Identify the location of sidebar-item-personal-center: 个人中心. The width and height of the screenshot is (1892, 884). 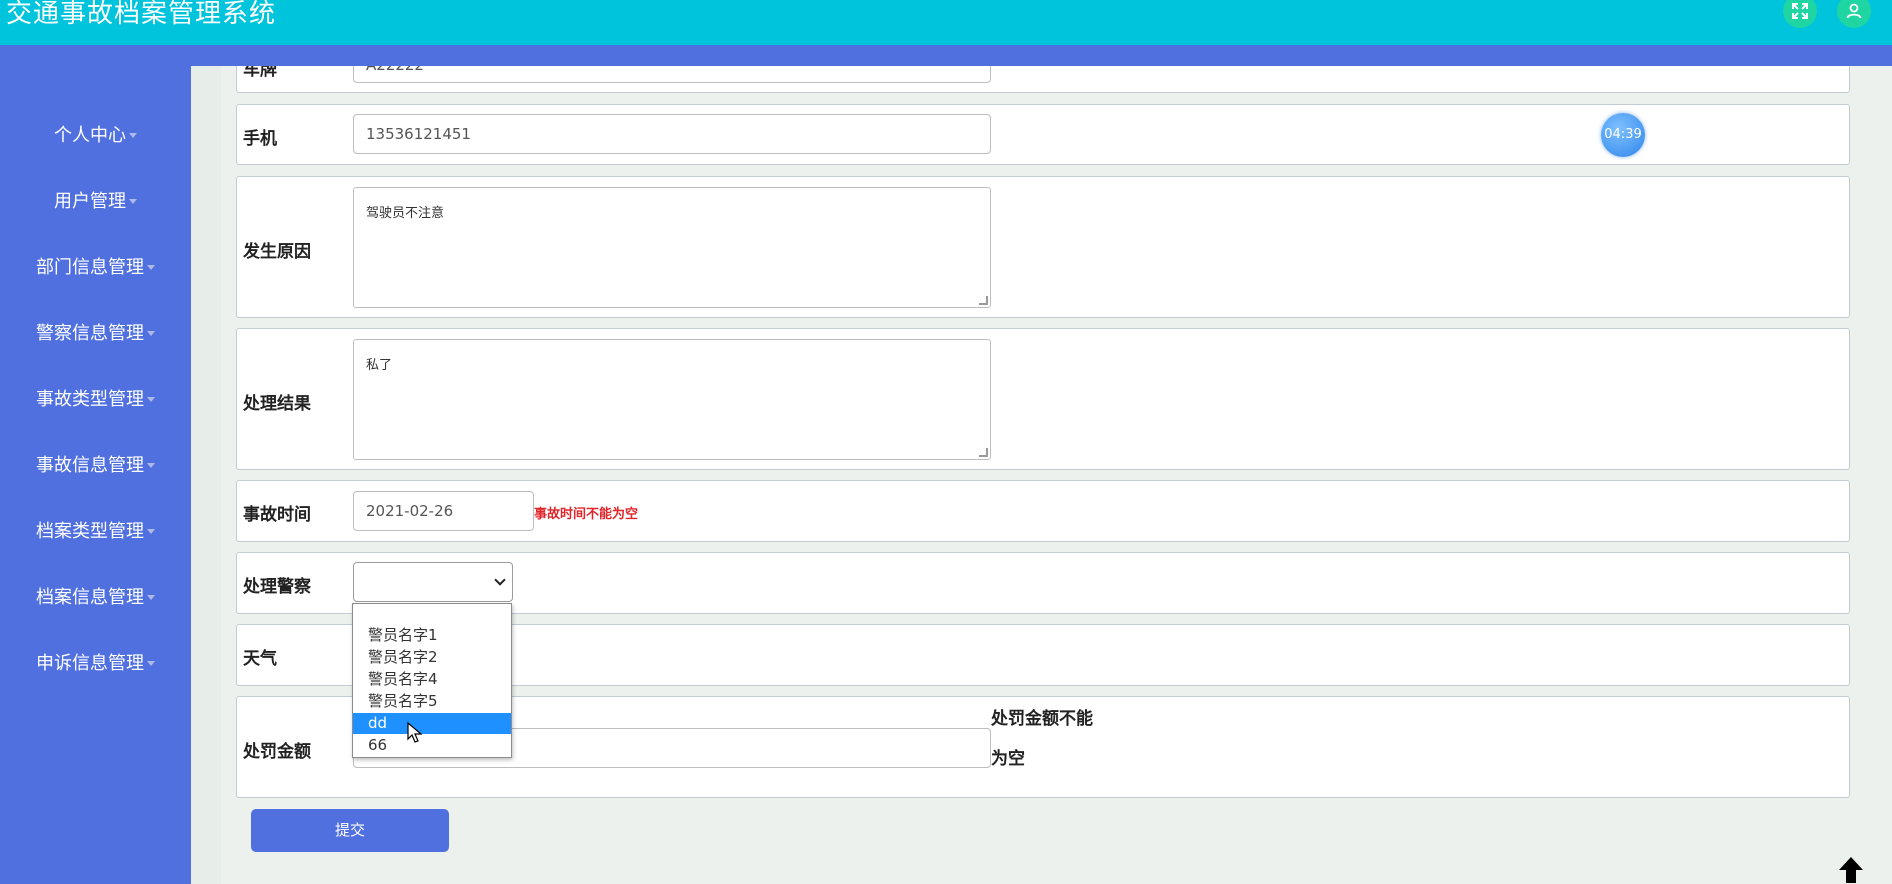
(95, 134).